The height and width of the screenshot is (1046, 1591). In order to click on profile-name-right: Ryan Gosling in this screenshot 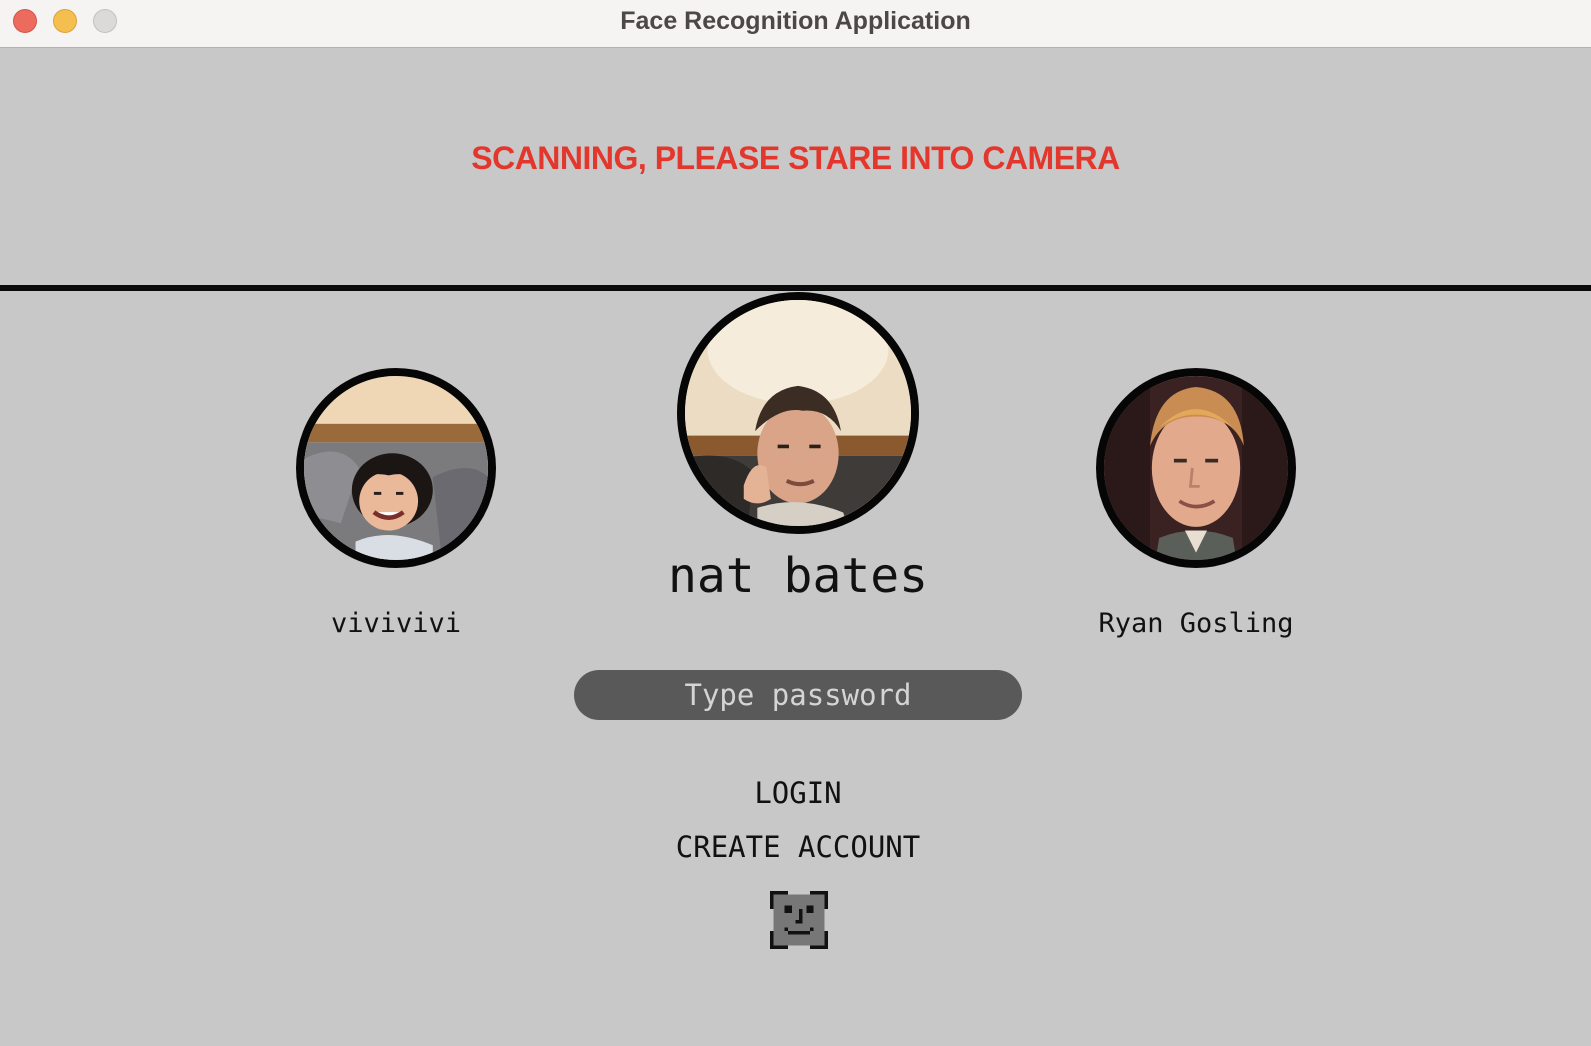, I will do `click(1196, 623)`.